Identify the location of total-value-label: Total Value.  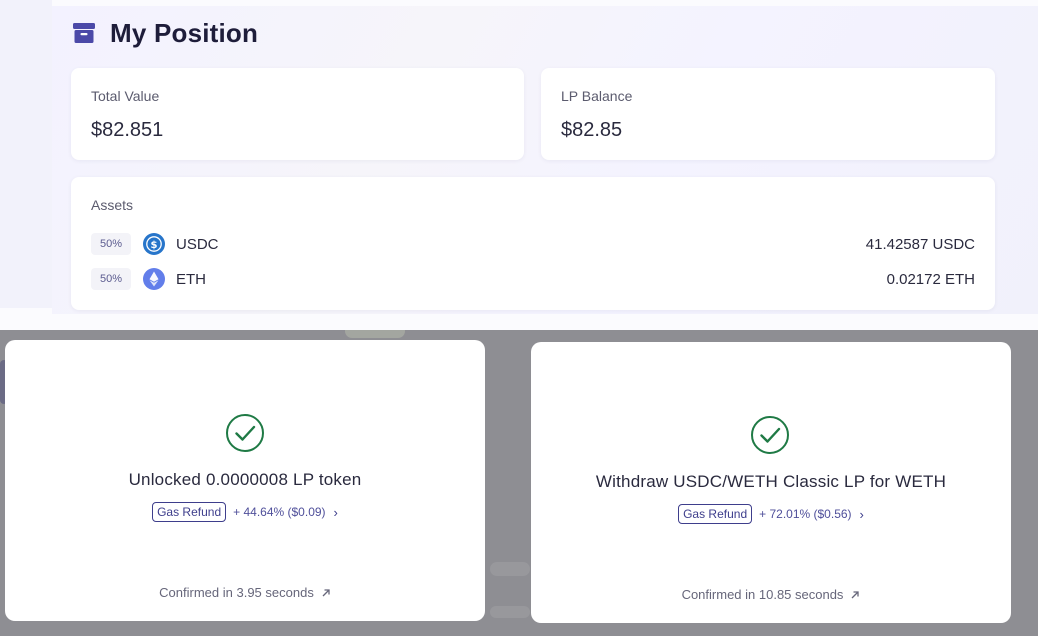
(125, 96).